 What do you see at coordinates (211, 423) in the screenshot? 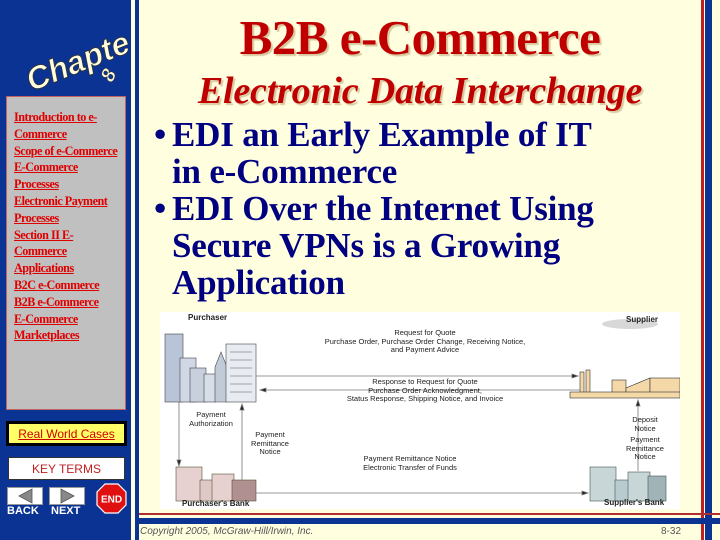
I see `label-line: Authorization` at bounding box center [211, 423].